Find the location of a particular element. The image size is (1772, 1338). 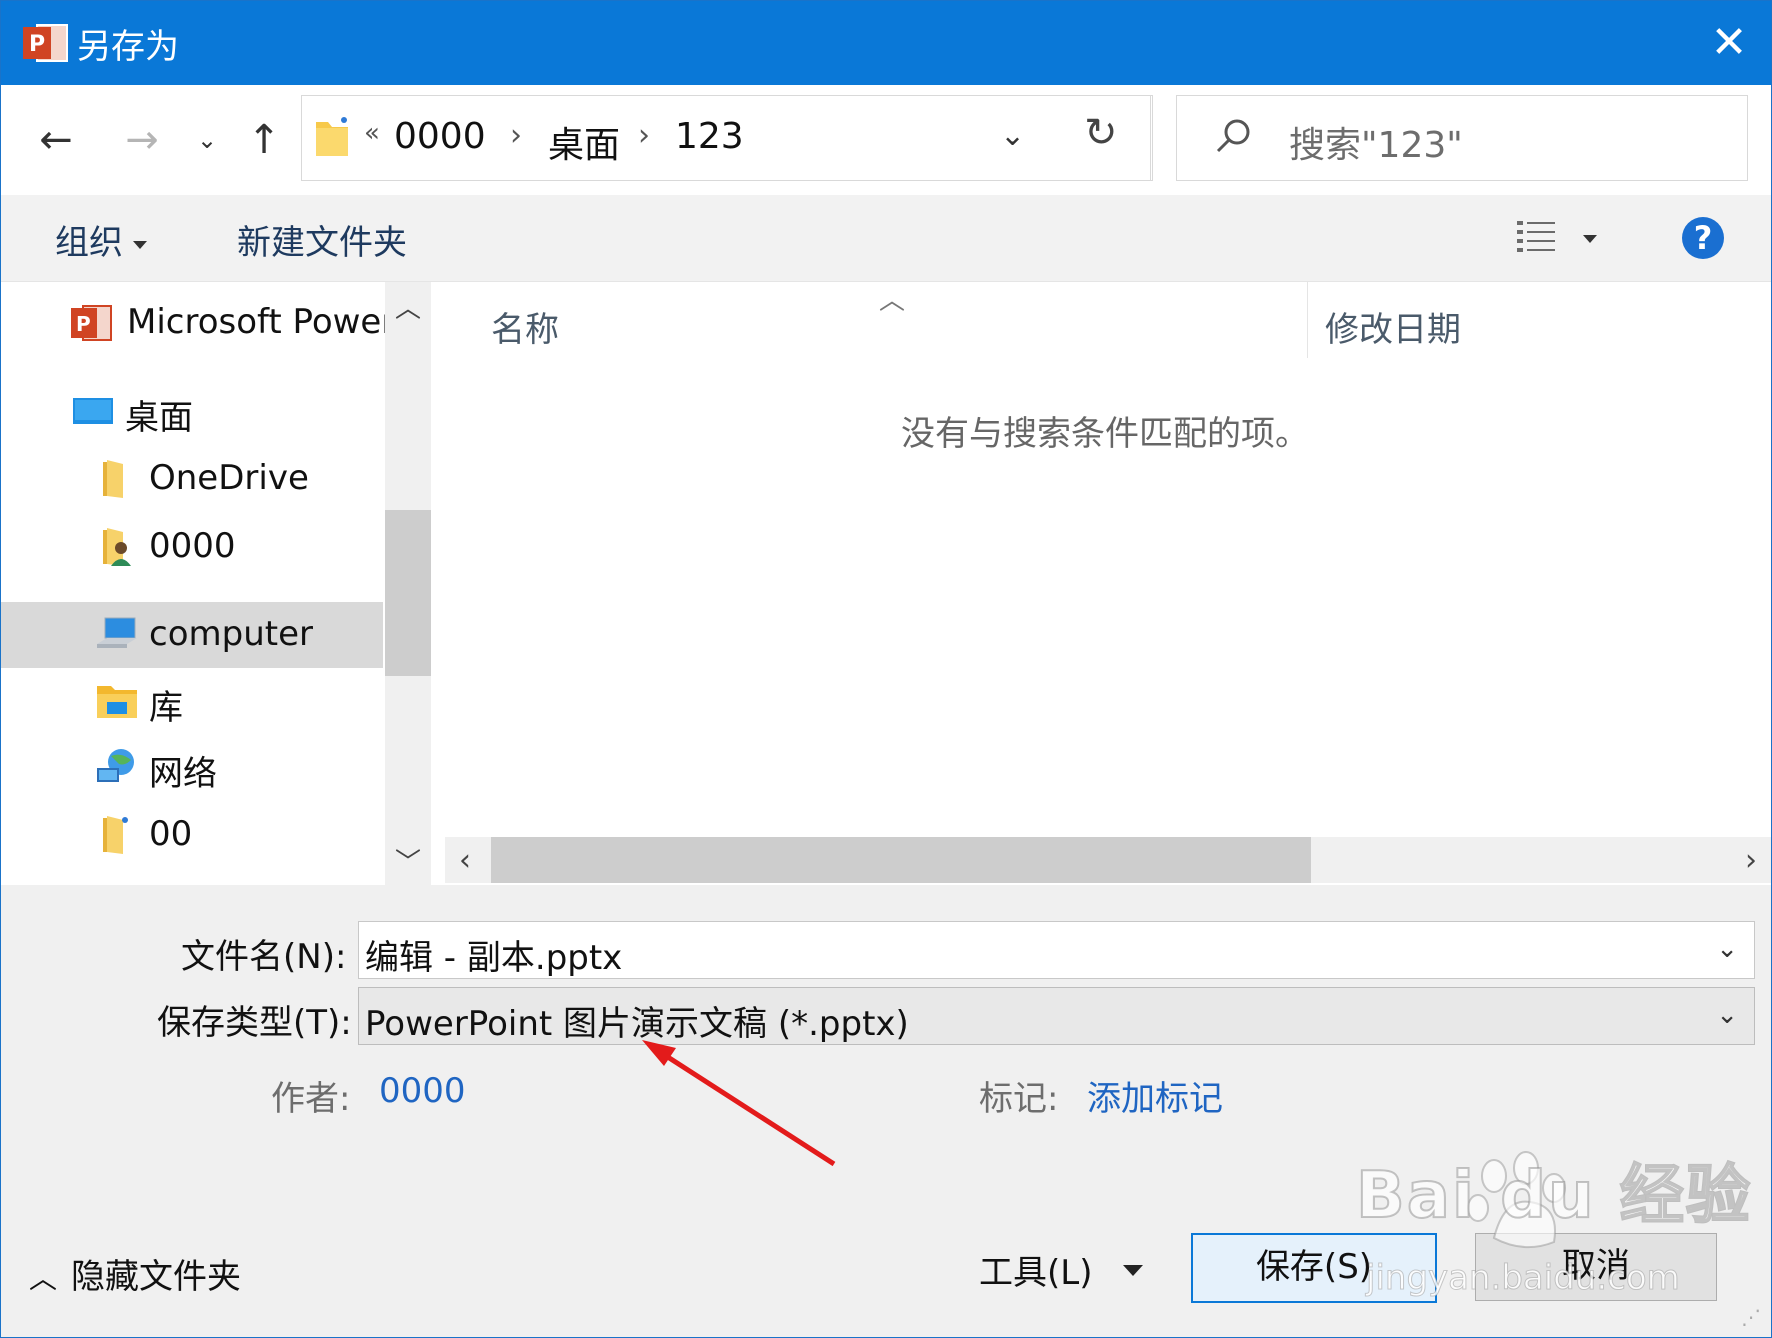

navigation-bar: ← → ⌄ ↑ « 0000 › 桌面 › 123 ⌄ ↻ 搜索"123" is located at coordinates (886, 140).